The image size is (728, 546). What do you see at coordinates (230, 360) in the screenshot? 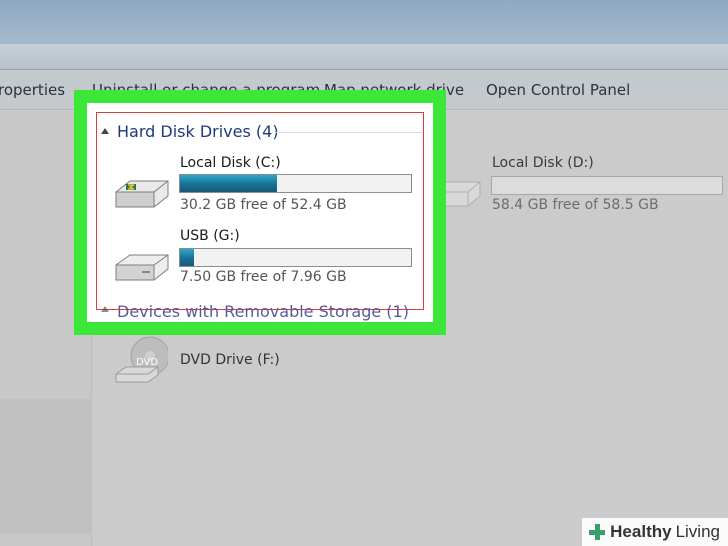
I see `drive-name: DVD Drive (F:)` at bounding box center [230, 360].